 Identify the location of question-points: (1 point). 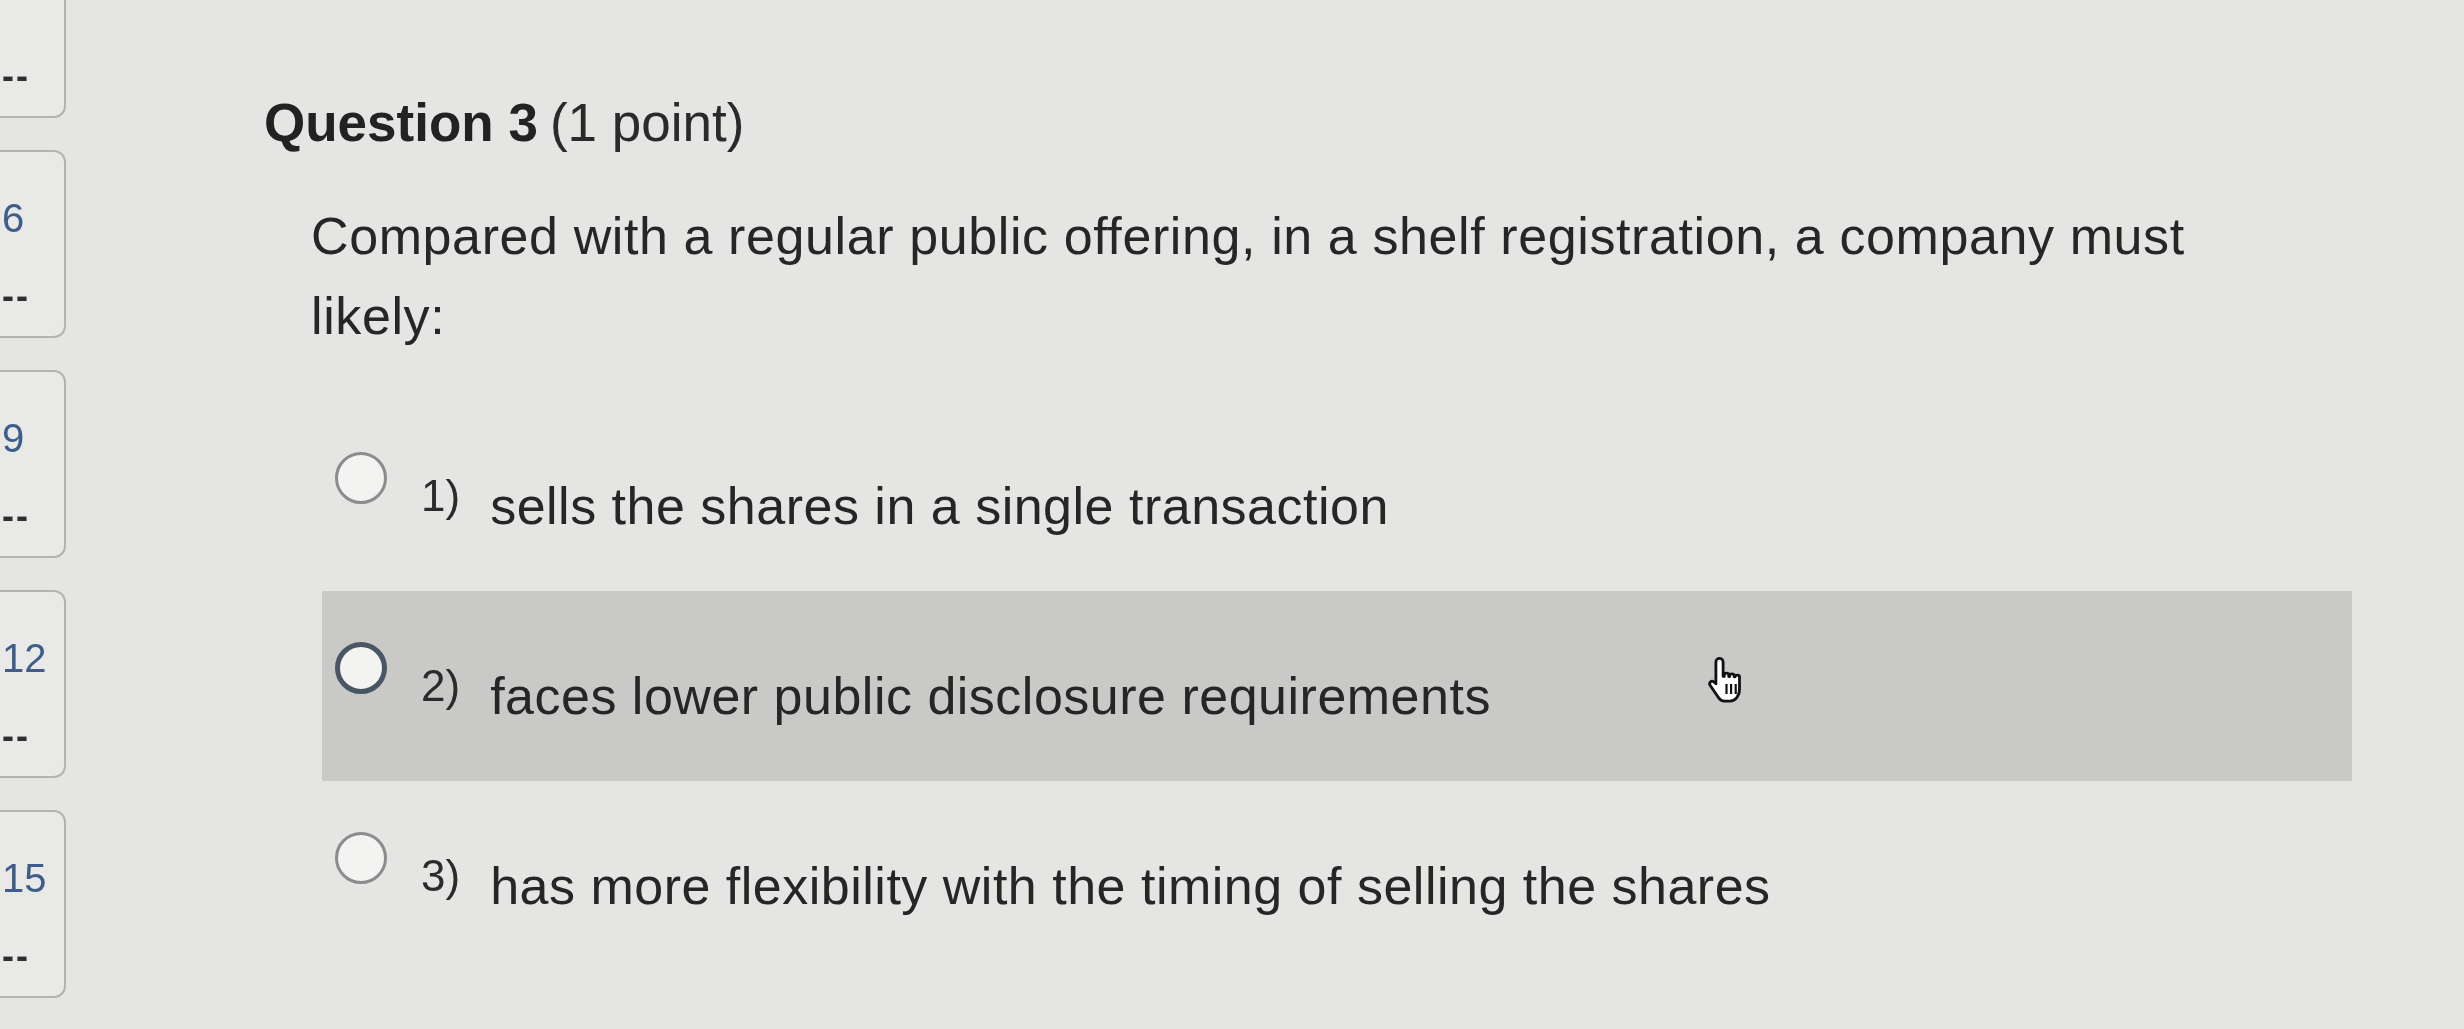
(647, 123).